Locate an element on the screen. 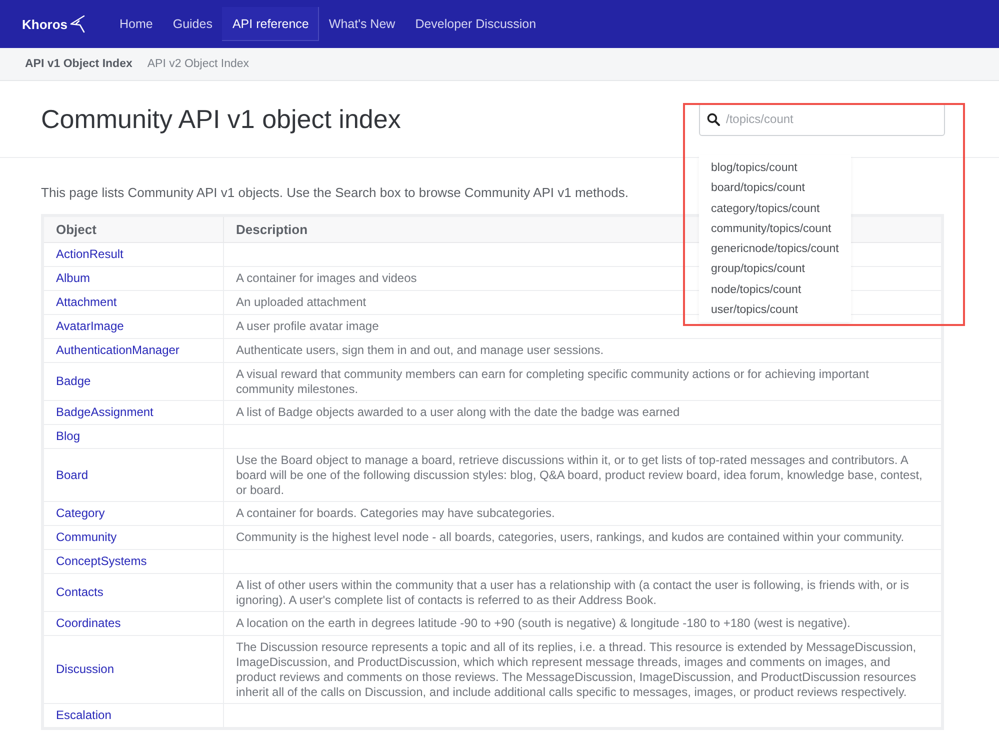 The image size is (999, 739). nav-link: Developer Discussion is located at coordinates (475, 24).